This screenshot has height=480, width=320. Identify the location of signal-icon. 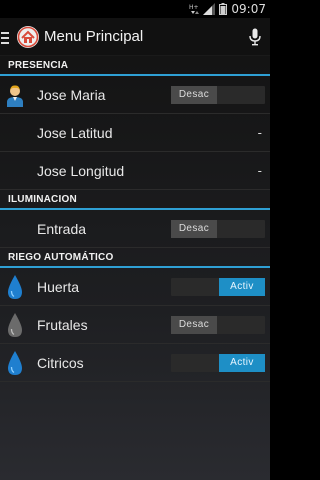
(209, 9).